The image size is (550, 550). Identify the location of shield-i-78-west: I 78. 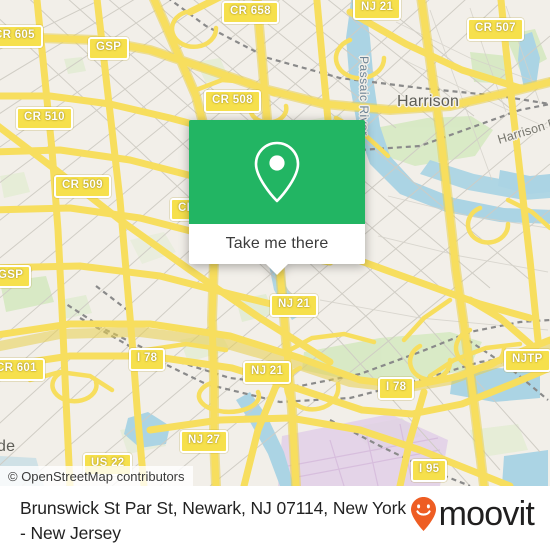
(147, 359).